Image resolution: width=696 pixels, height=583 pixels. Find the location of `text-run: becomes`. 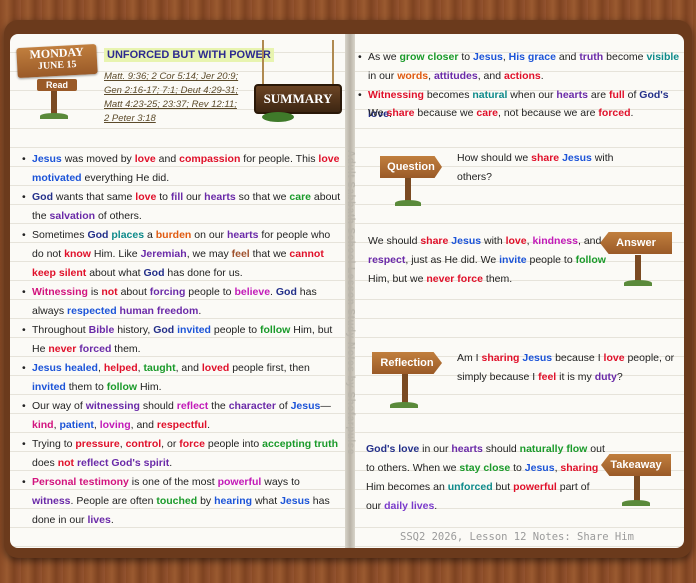

text-run: becomes is located at coordinates (448, 95).